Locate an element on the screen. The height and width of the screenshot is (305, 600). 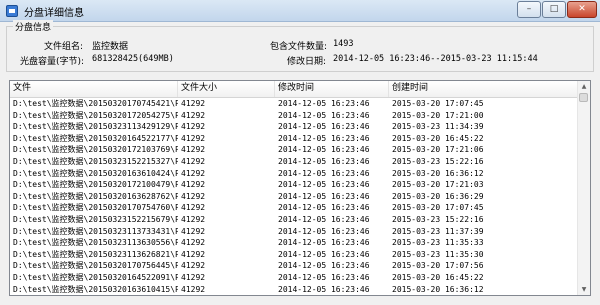
cell-created: 2015-03-20 16:36:29 is located at coordinates (438, 196).